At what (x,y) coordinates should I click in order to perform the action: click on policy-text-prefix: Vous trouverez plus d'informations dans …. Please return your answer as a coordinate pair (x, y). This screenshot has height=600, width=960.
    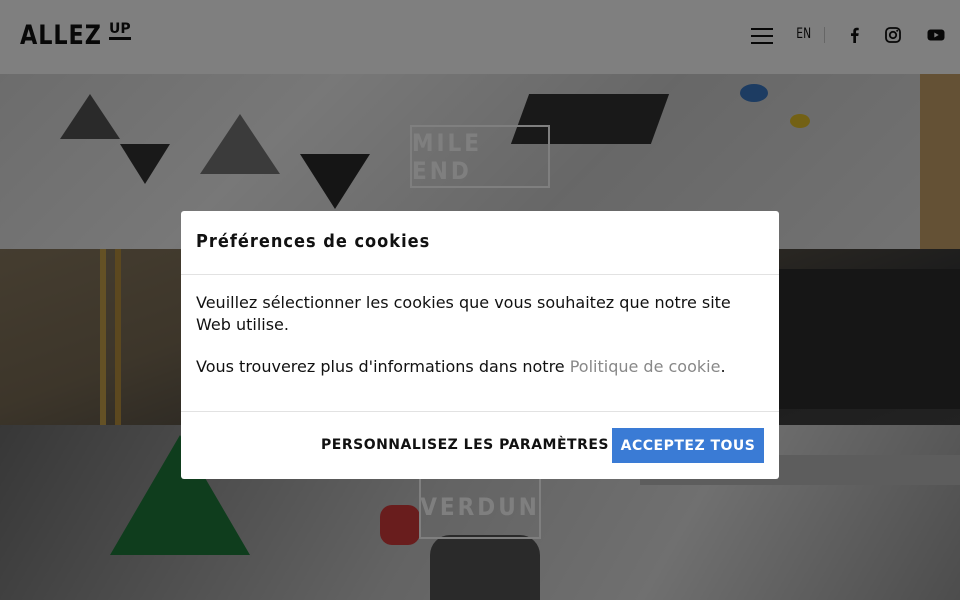
    Looking at the image, I should click on (383, 366).